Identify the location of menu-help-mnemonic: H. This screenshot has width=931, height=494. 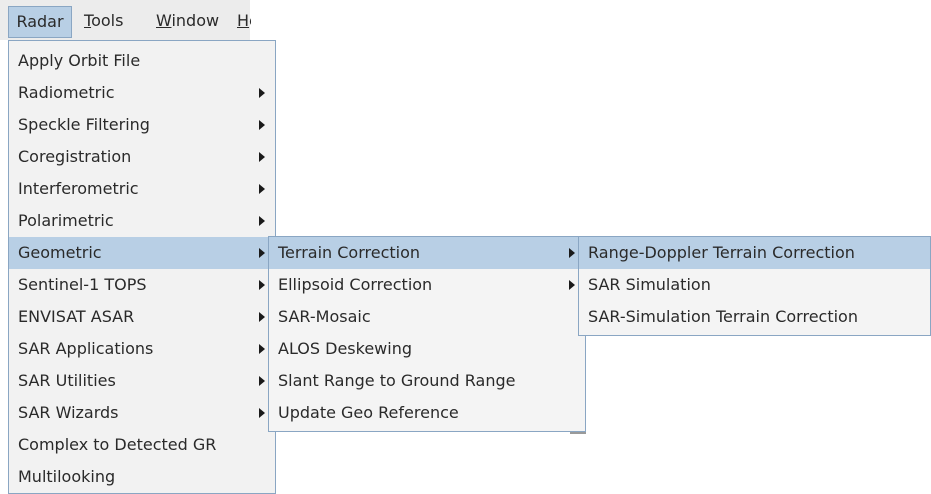
(243, 20).